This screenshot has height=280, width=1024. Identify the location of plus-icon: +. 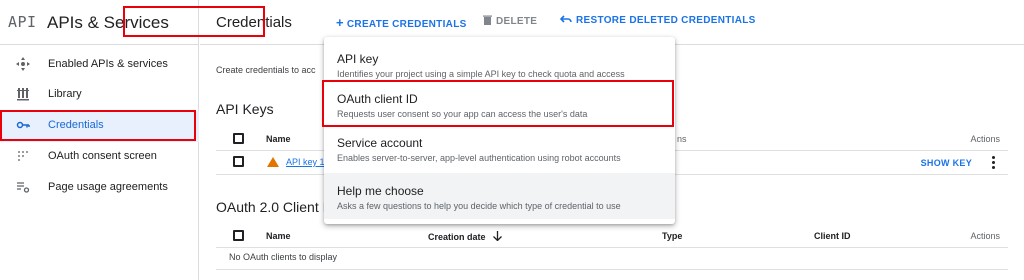
(340, 22).